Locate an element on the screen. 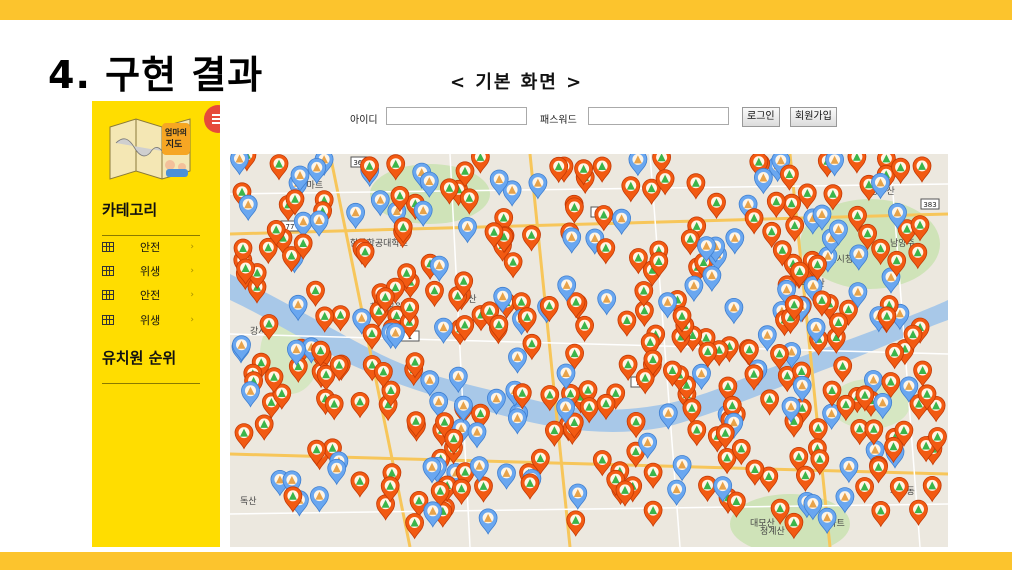  password-input is located at coordinates (658, 116).